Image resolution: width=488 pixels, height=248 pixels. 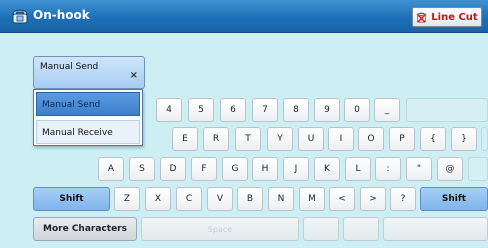 I want to click on line-cut-icon, so click(x=421, y=17).